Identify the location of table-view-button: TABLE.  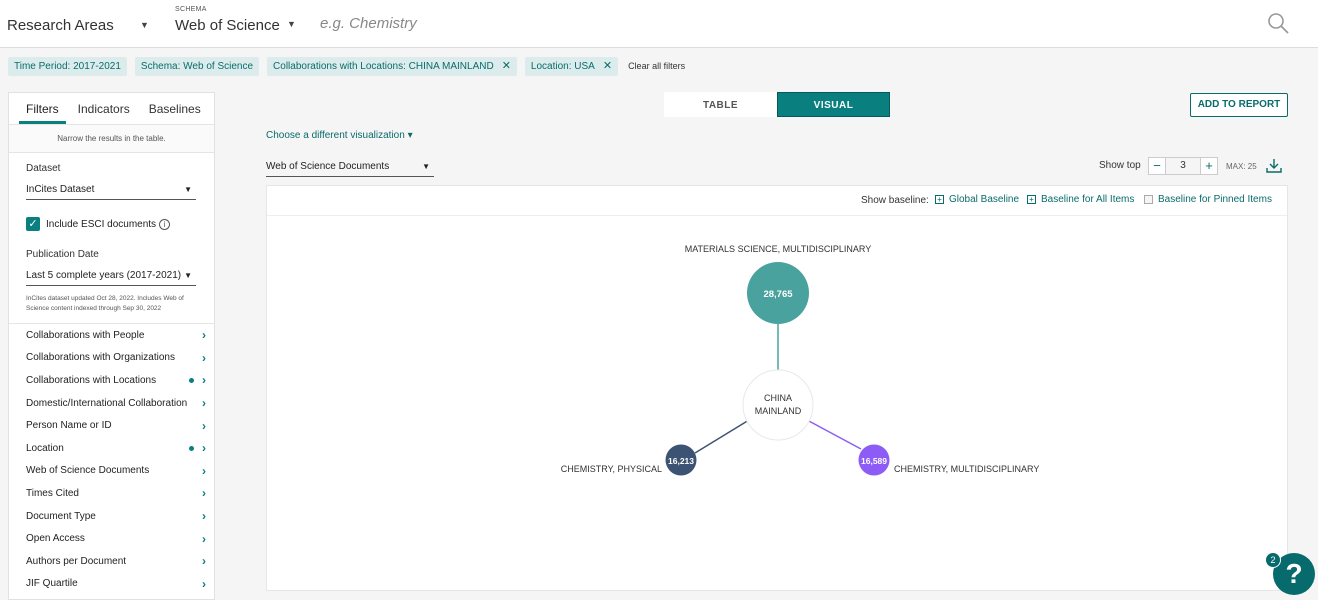
(720, 104).